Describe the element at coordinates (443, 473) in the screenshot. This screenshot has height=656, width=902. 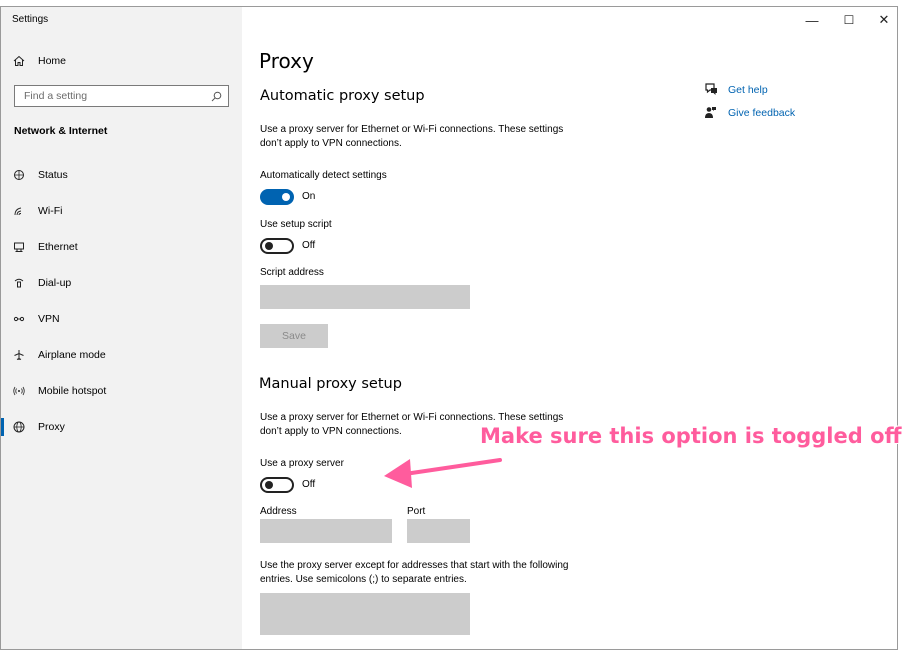
I see `annotation-arrow` at that location.